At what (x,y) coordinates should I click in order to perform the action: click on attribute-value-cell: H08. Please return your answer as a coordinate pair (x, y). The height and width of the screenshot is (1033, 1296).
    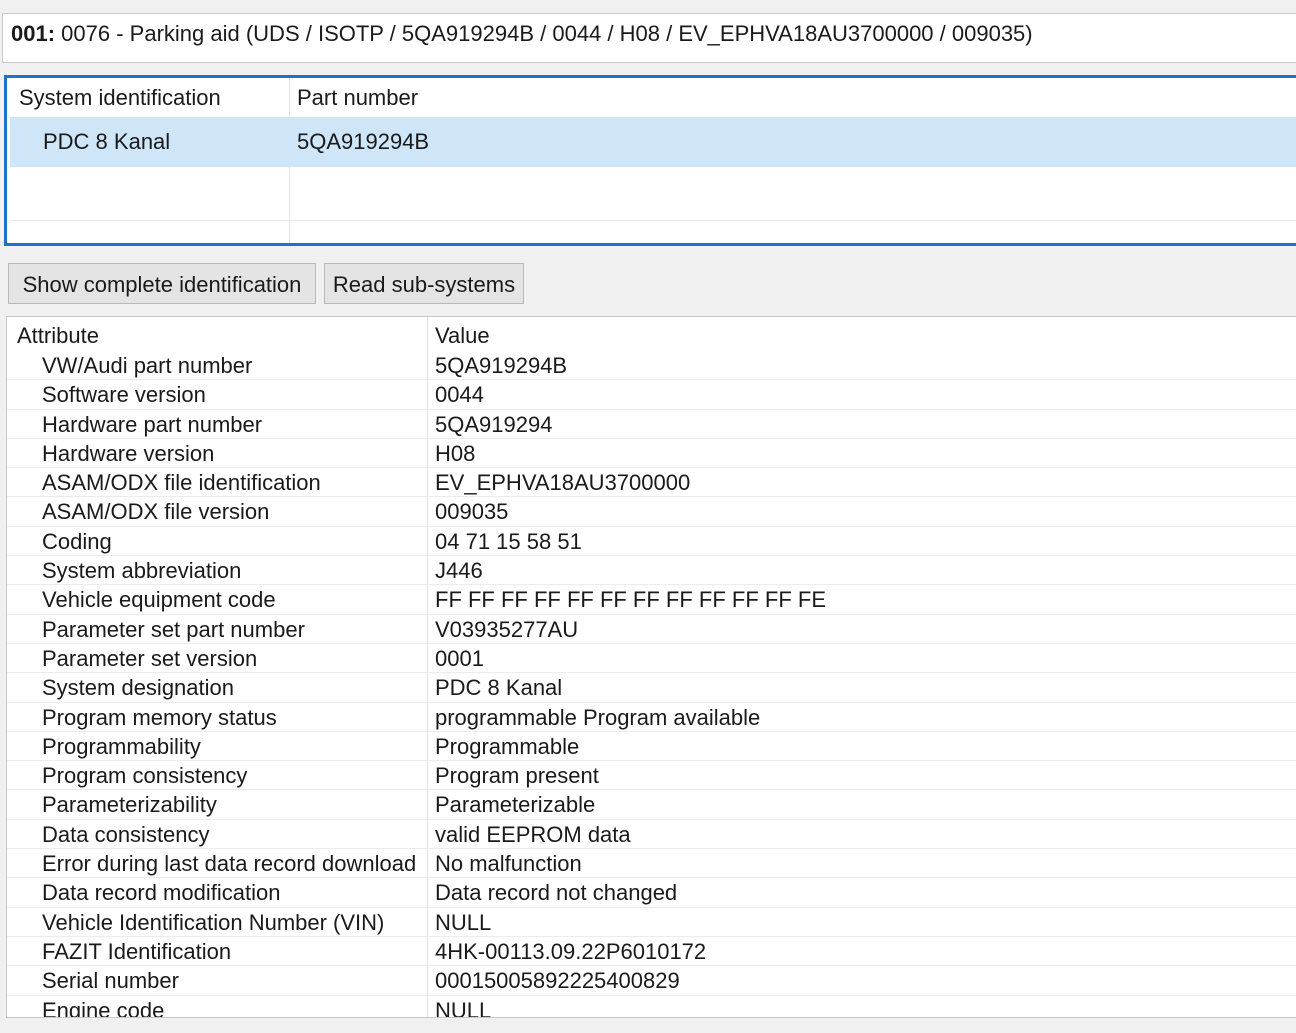
    Looking at the image, I should click on (455, 453).